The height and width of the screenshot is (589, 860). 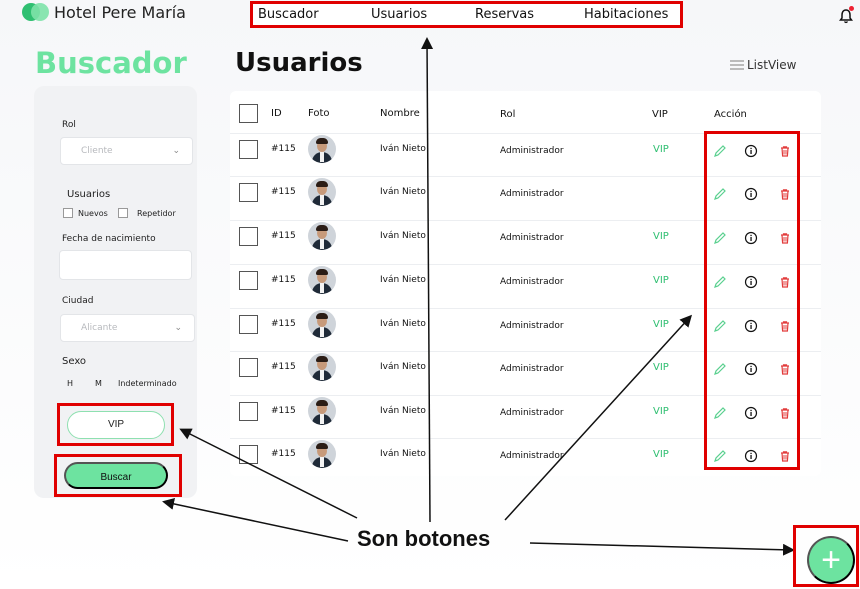 What do you see at coordinates (69, 125) in the screenshot?
I see `rol-label: Rol` at bounding box center [69, 125].